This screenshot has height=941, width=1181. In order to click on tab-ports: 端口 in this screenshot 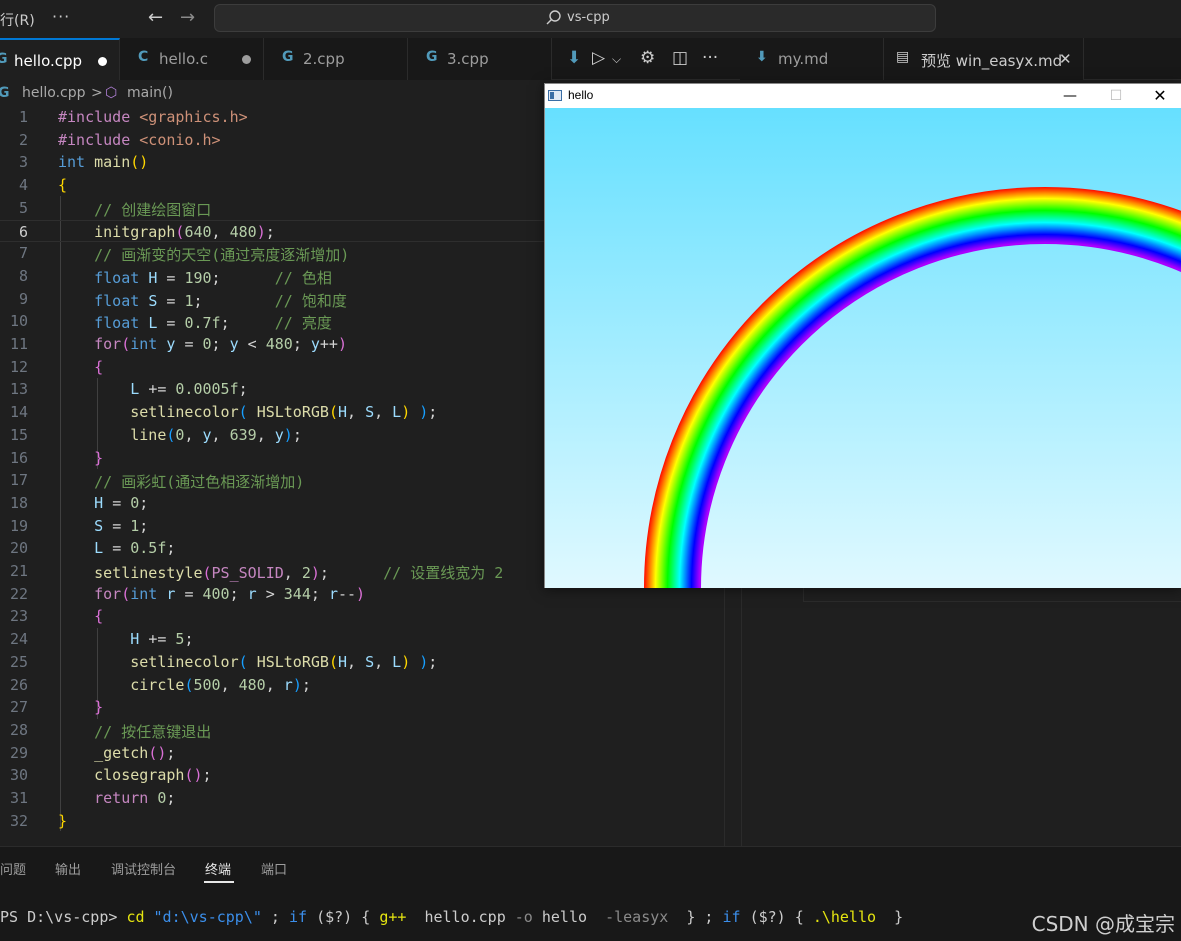, I will do `click(274, 868)`.